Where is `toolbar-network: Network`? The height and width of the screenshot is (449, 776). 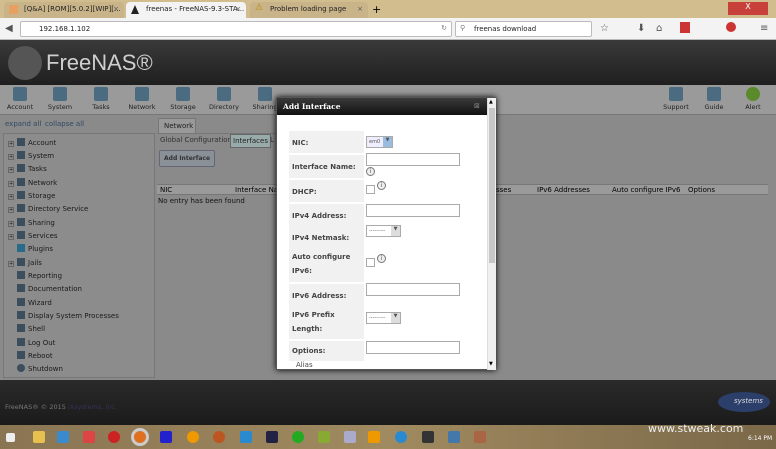
toolbar-network: Network is located at coordinates (142, 99).